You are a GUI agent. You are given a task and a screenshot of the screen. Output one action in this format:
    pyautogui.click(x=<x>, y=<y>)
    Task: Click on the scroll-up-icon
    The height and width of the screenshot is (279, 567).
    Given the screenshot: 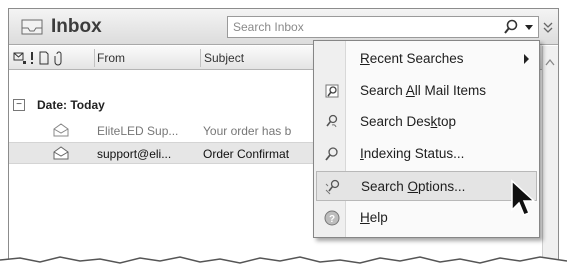 What is the action you would take?
    pyautogui.click(x=550, y=62)
    